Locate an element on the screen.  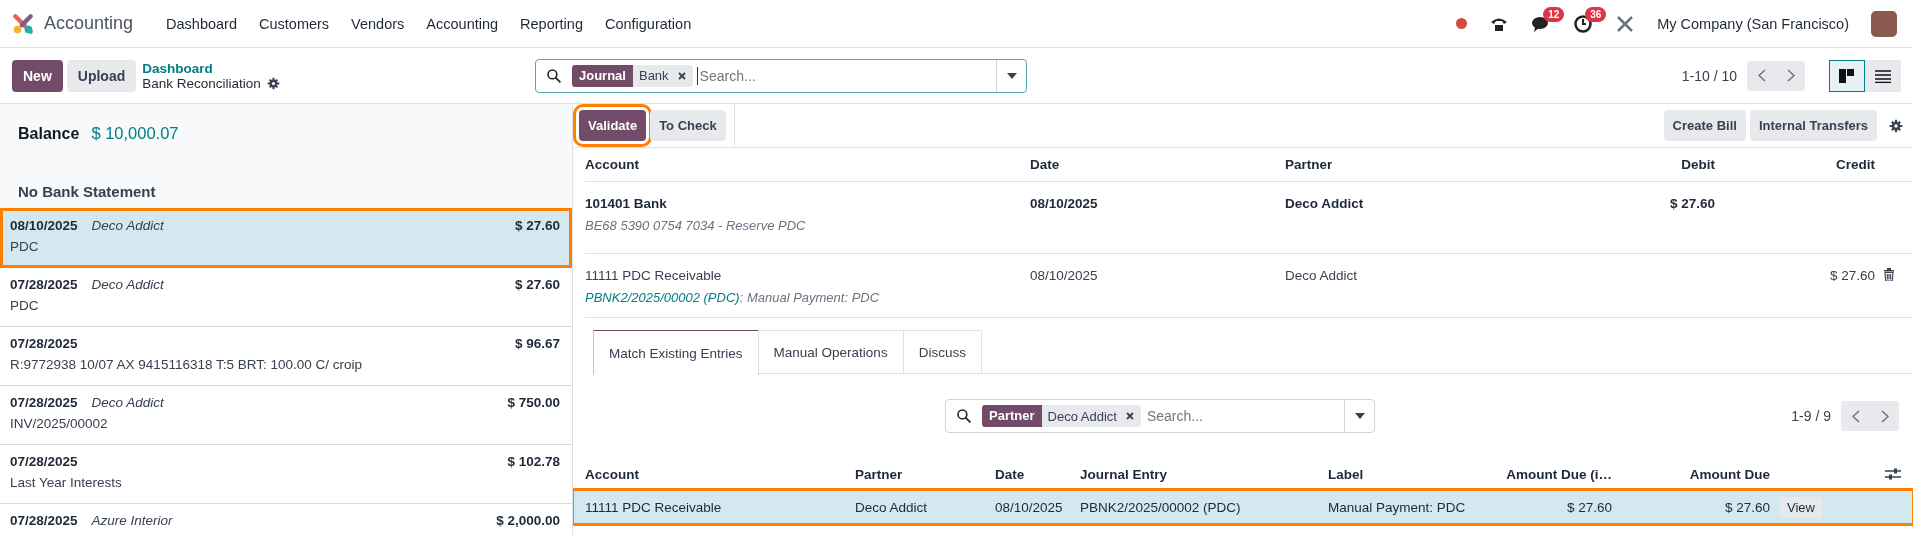
upload-button: Upload is located at coordinates (101, 75).